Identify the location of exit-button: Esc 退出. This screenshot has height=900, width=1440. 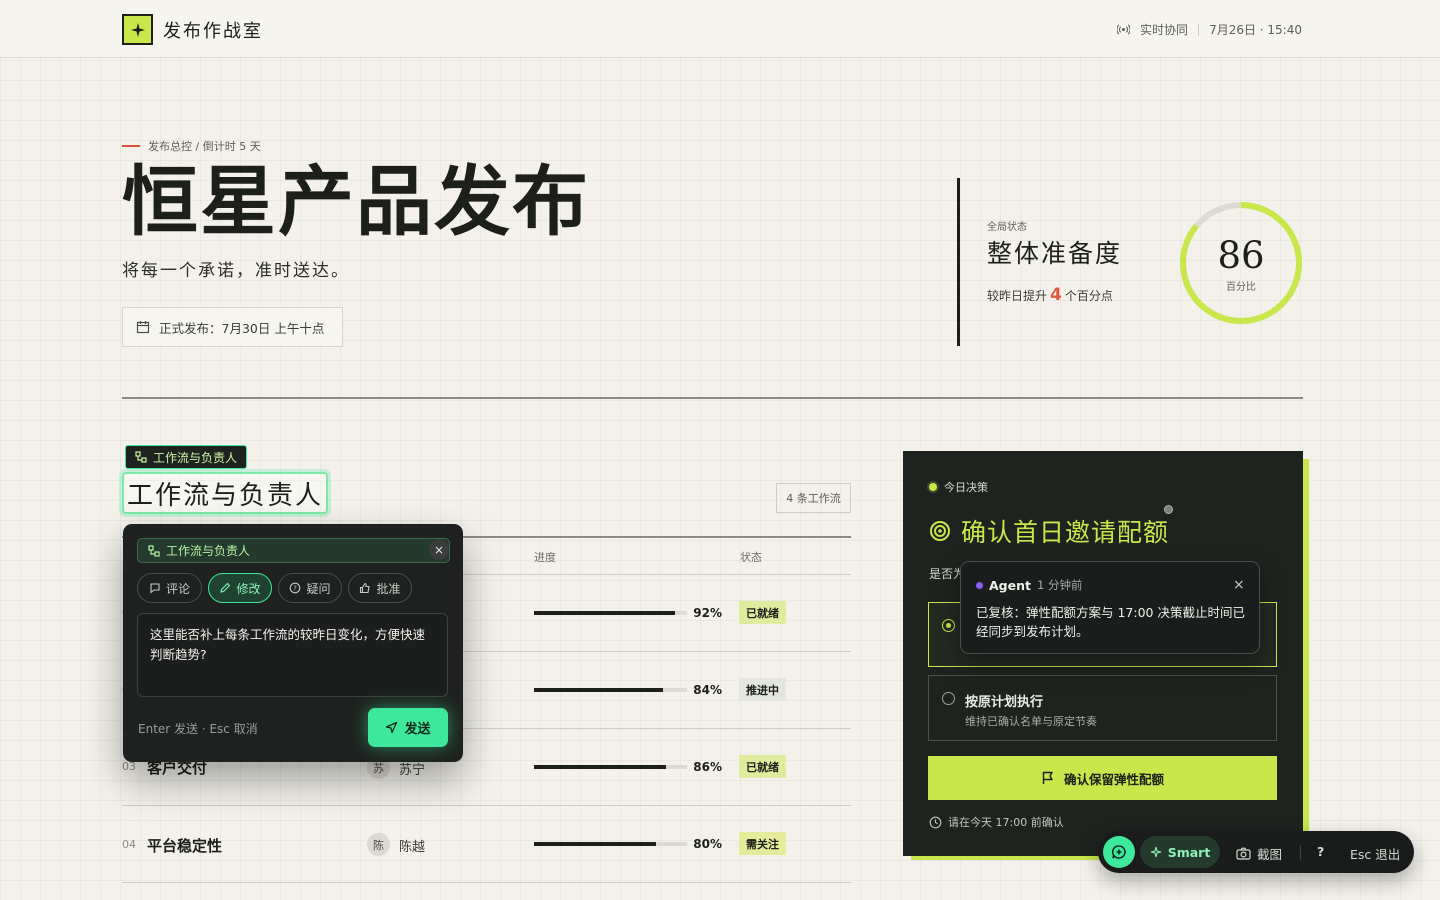
(1375, 853).